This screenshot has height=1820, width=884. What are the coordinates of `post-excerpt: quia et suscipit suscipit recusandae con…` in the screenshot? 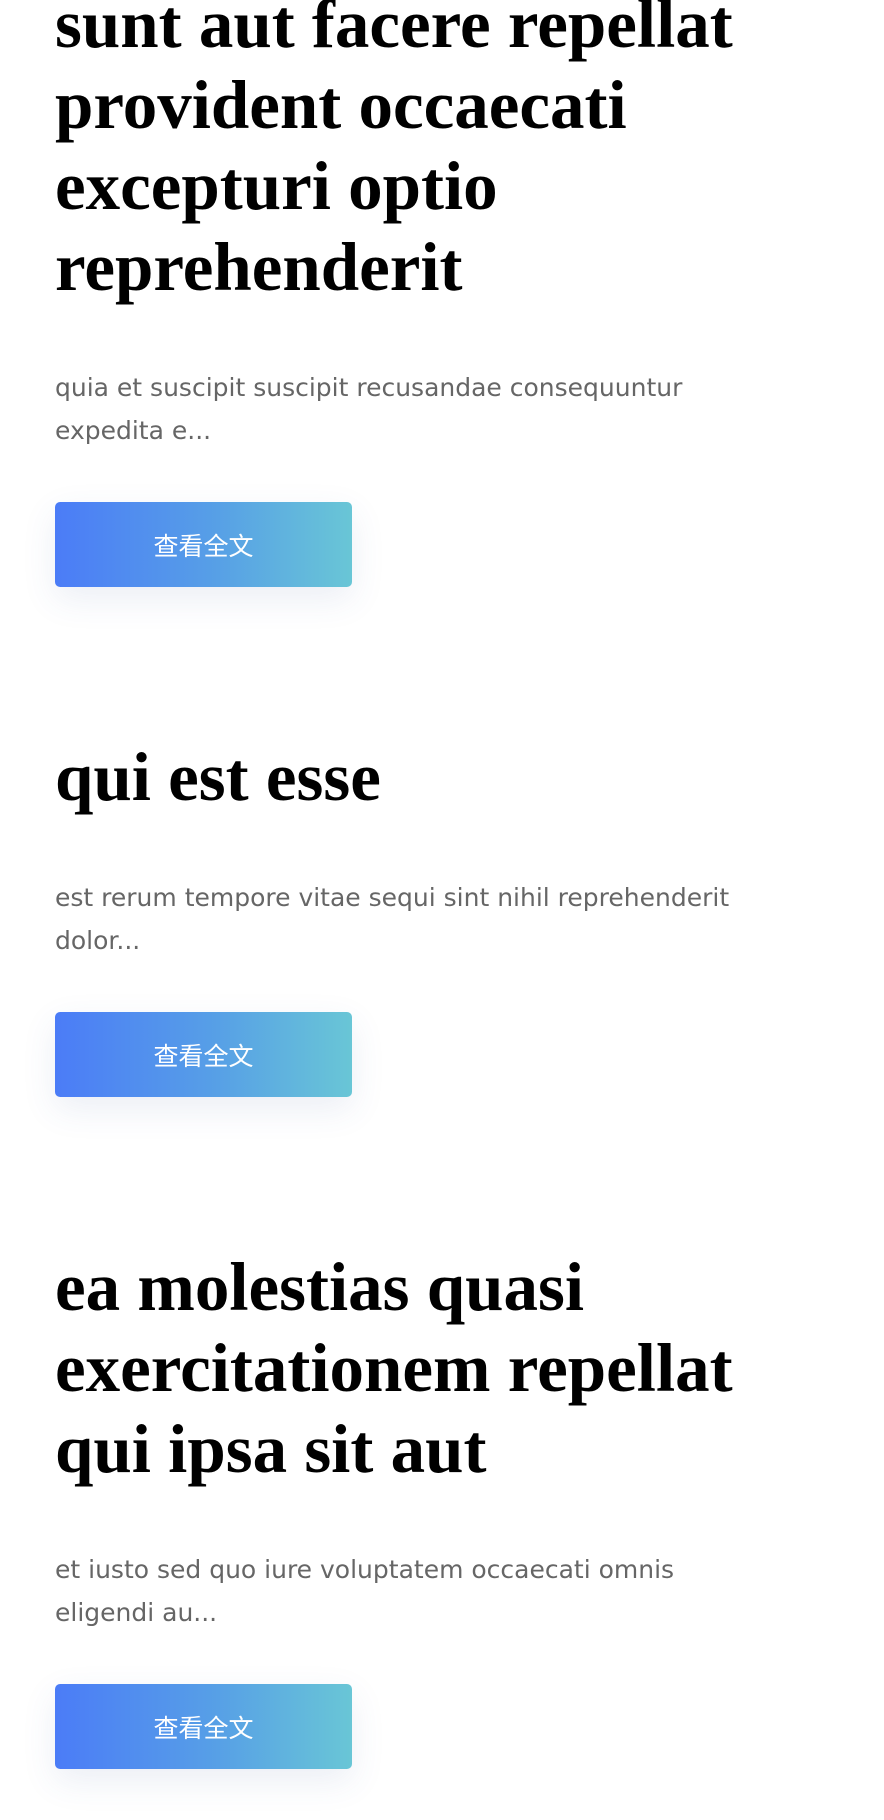 It's located at (369, 409).